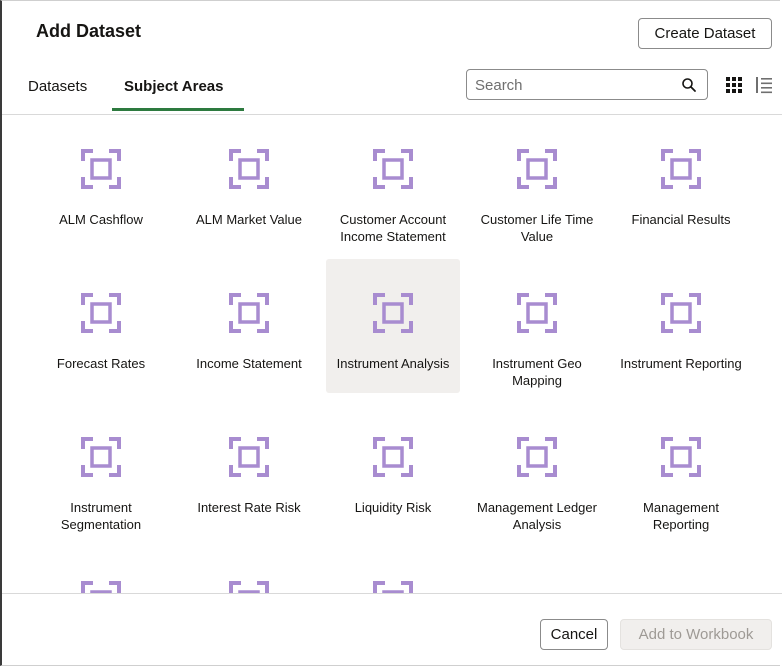 Image resolution: width=782 pixels, height=668 pixels. What do you see at coordinates (764, 85) in the screenshot?
I see `list-view-icon` at bounding box center [764, 85].